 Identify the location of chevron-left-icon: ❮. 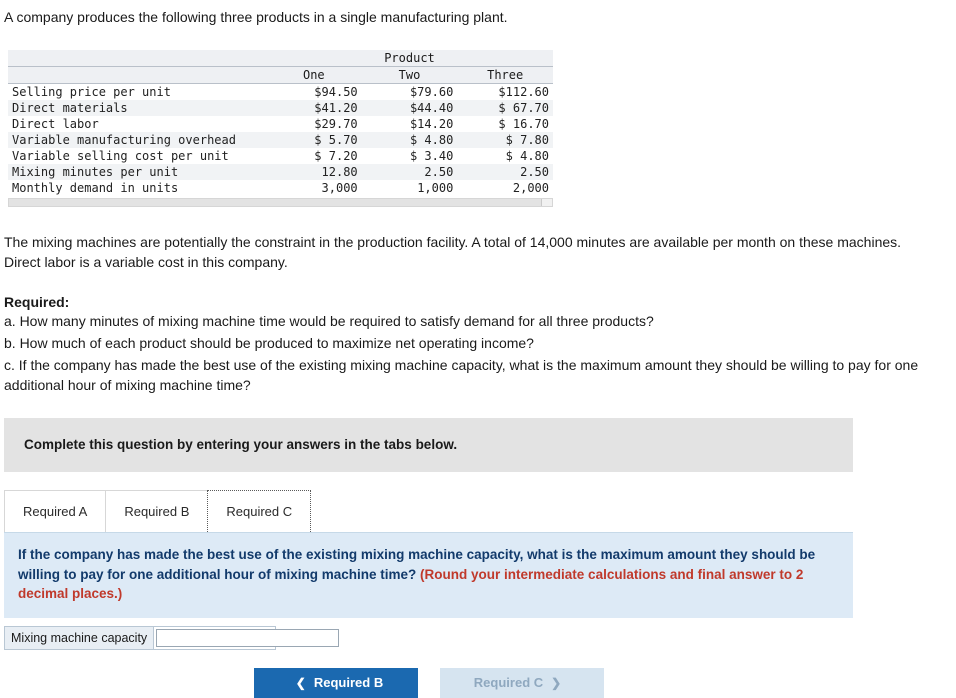
(300, 682).